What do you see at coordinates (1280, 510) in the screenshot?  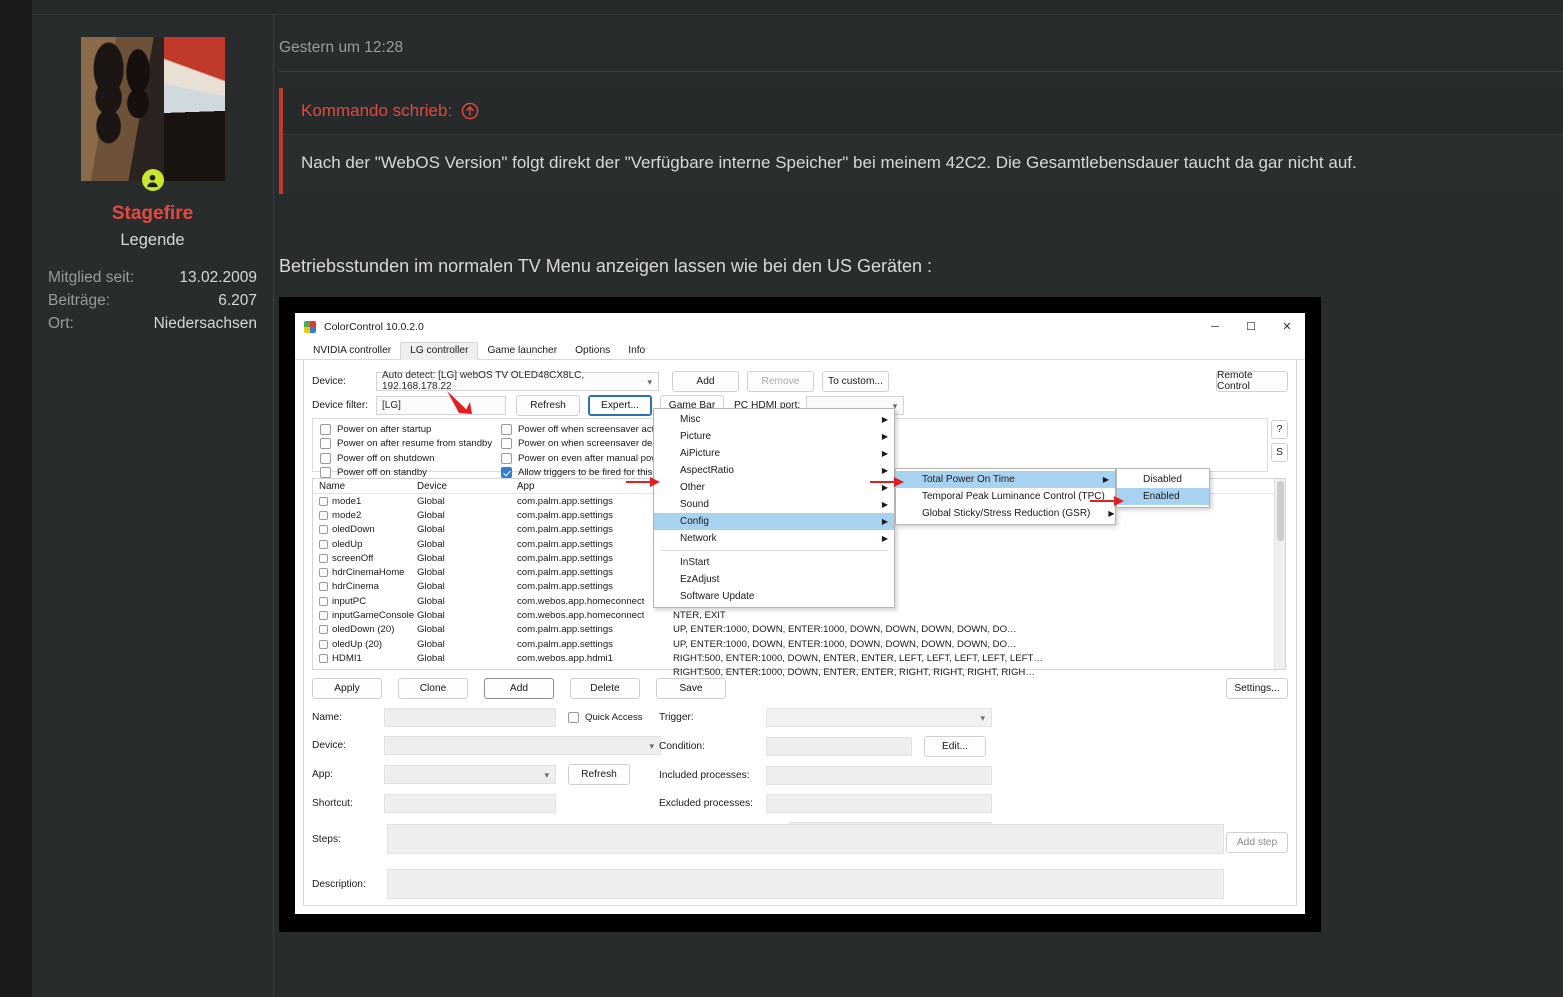 I see `scrollbar-thumb` at bounding box center [1280, 510].